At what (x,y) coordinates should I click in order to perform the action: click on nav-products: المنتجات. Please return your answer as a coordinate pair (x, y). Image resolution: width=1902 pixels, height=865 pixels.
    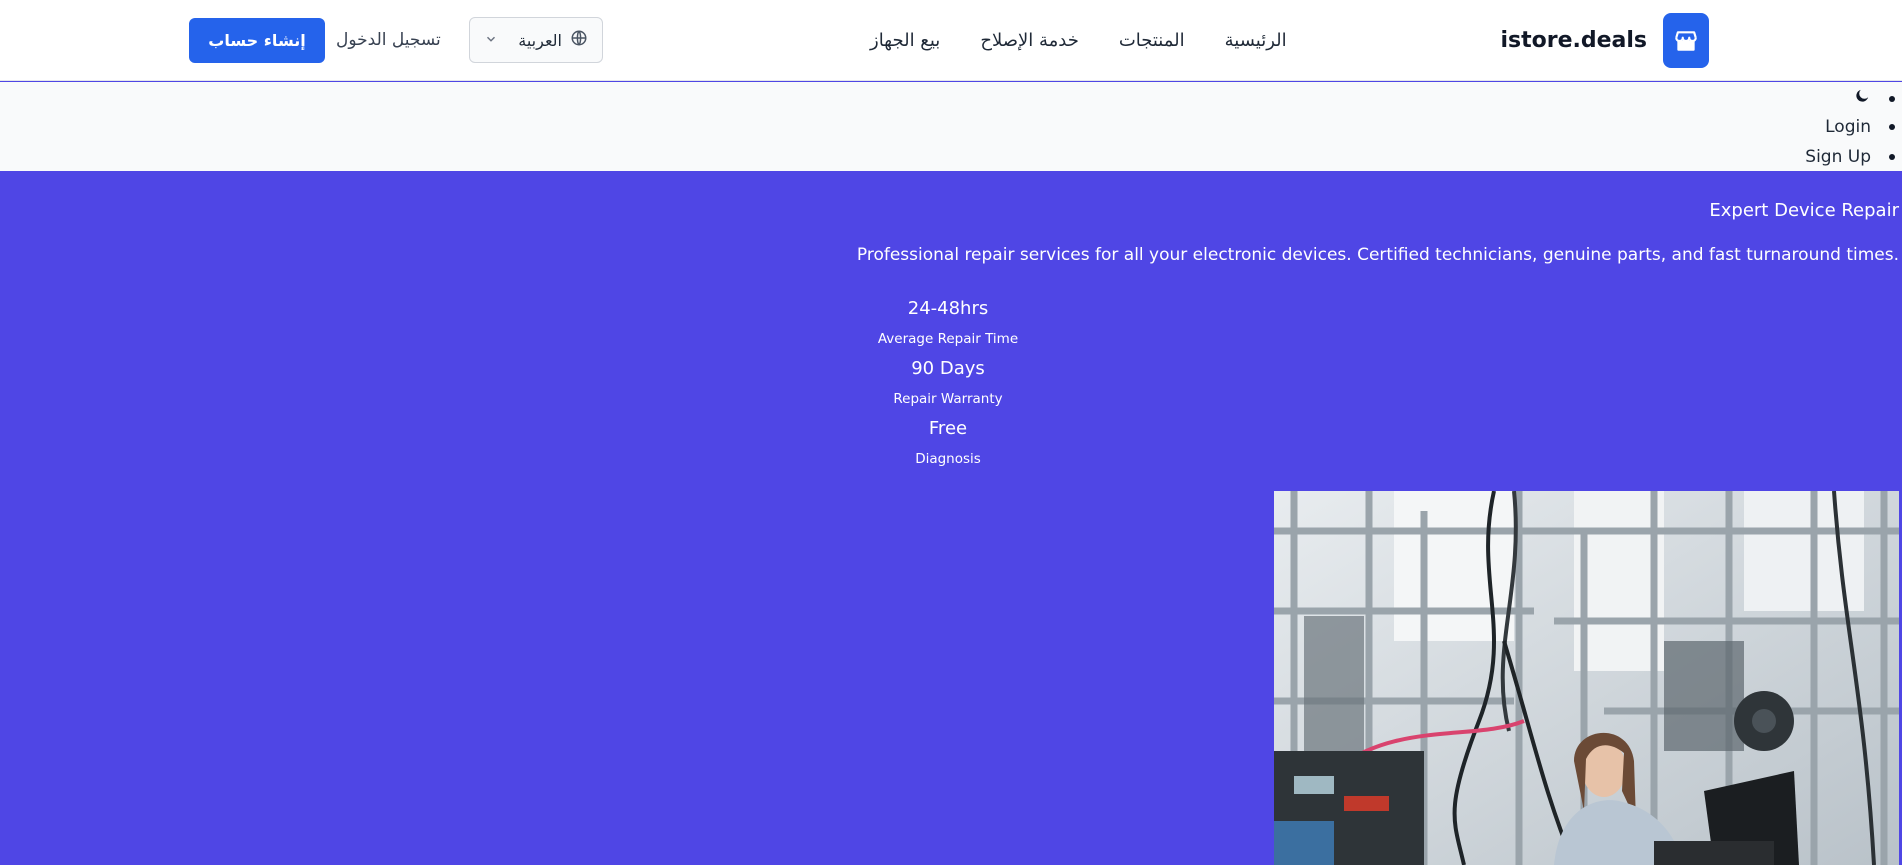
    Looking at the image, I should click on (1152, 40).